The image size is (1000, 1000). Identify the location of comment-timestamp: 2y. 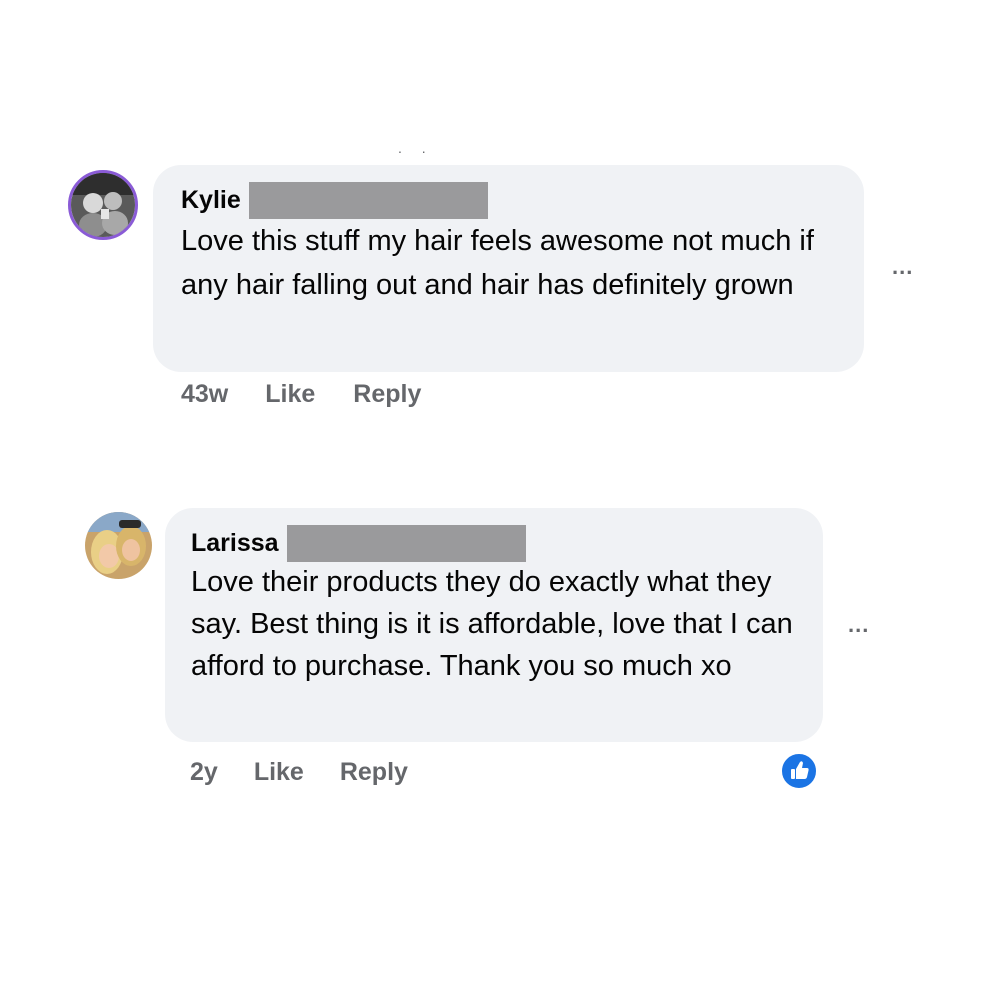
(204, 772).